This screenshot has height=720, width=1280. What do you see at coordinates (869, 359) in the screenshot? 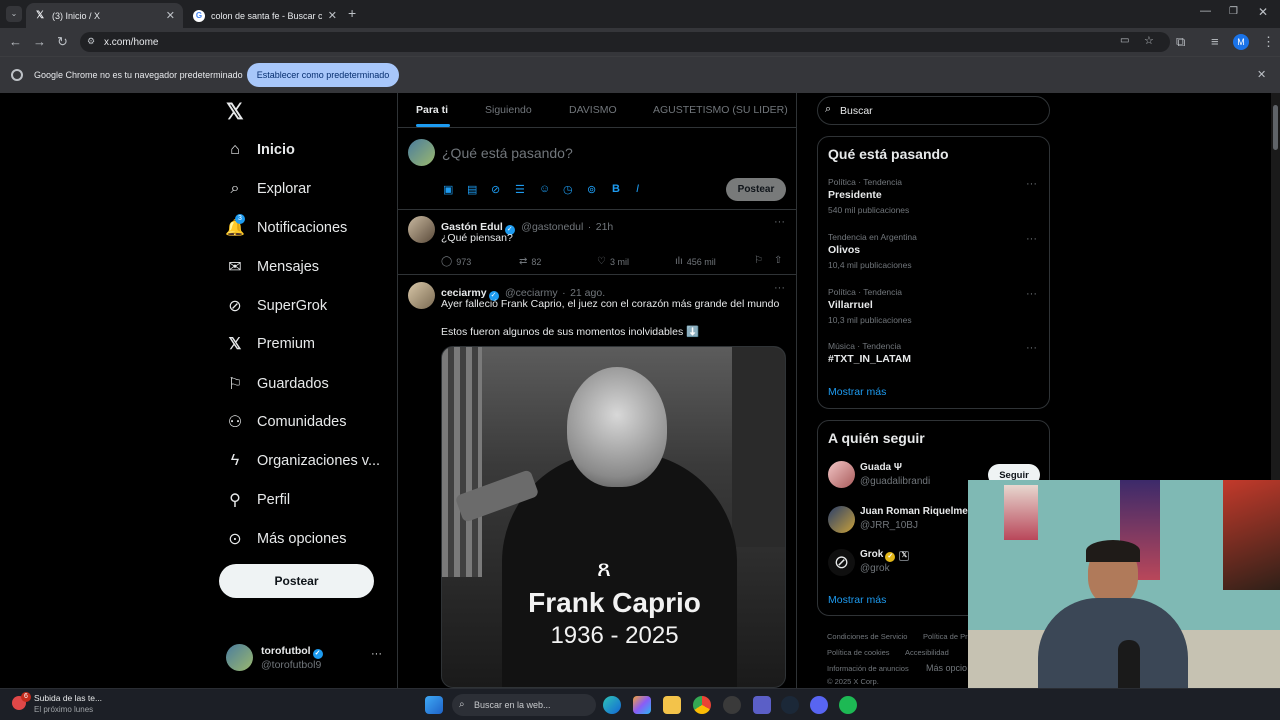
I see `trend-name: #TXT_IN_LATAM` at bounding box center [869, 359].